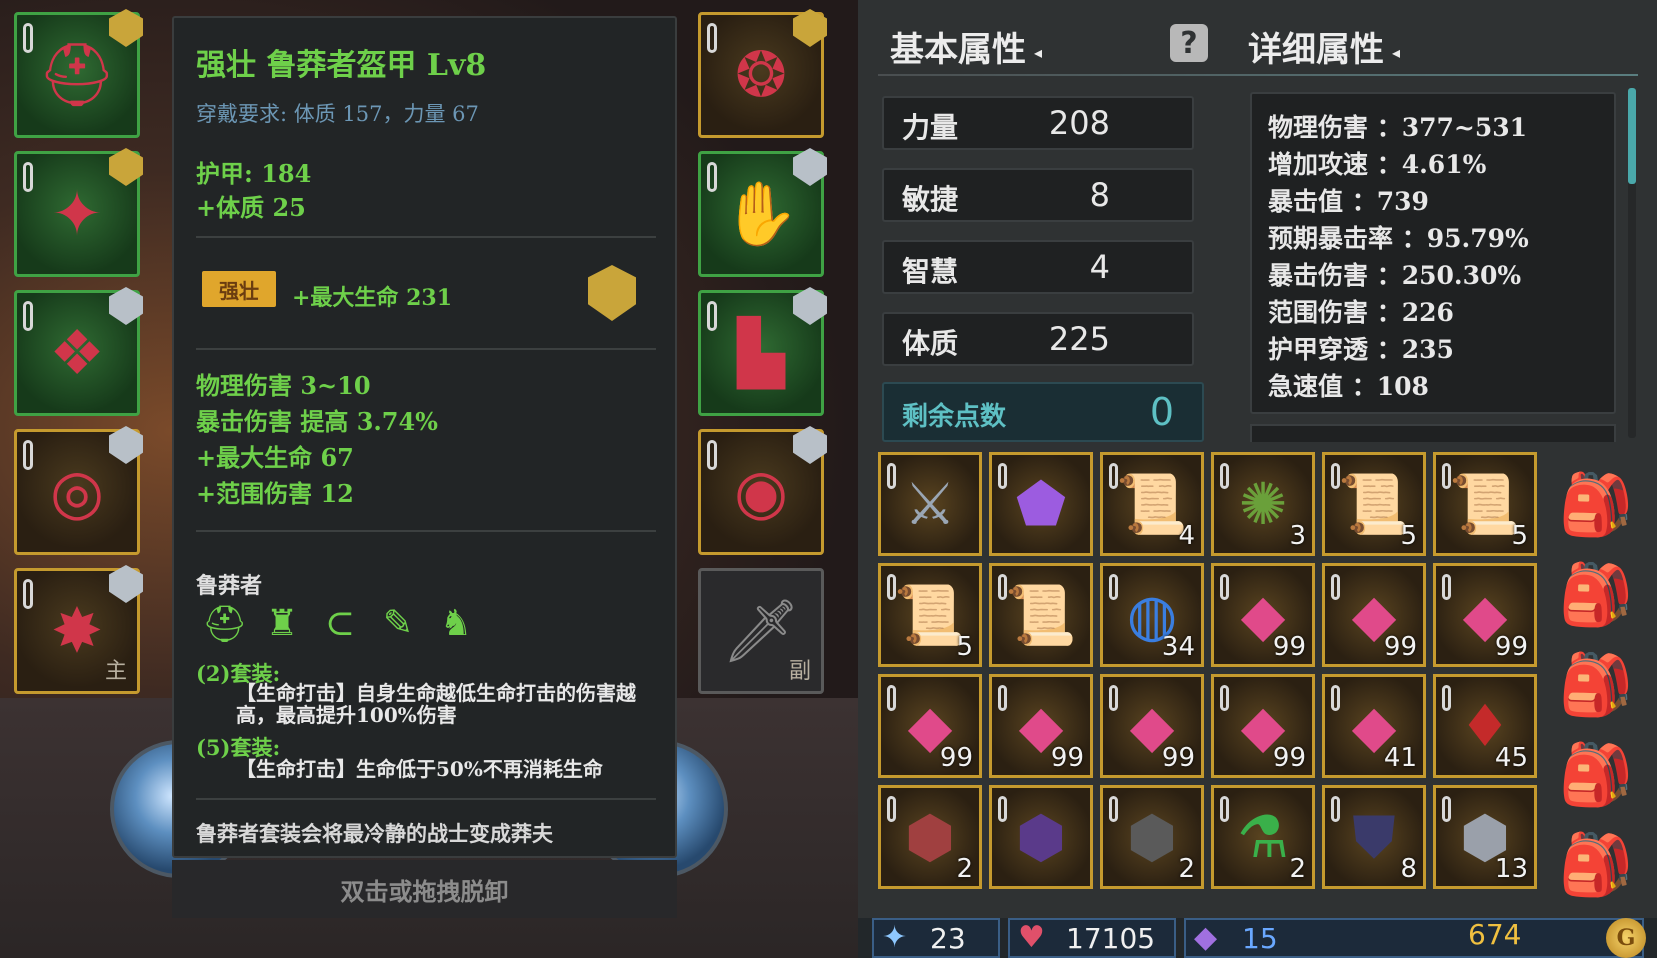 This screenshot has width=1657, height=958. I want to click on backpack-icon: 🎒, so click(1596, 504).